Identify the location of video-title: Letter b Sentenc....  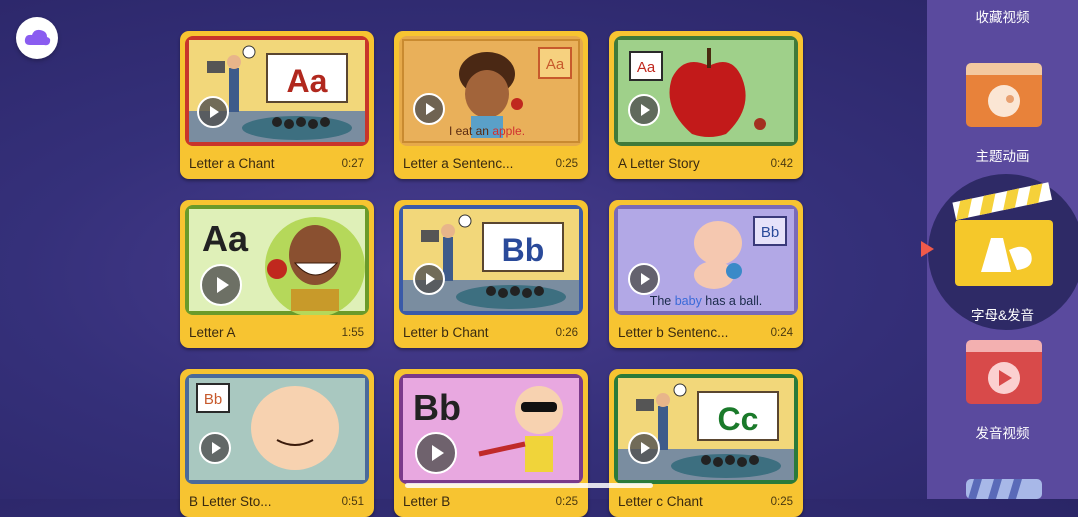
(673, 332).